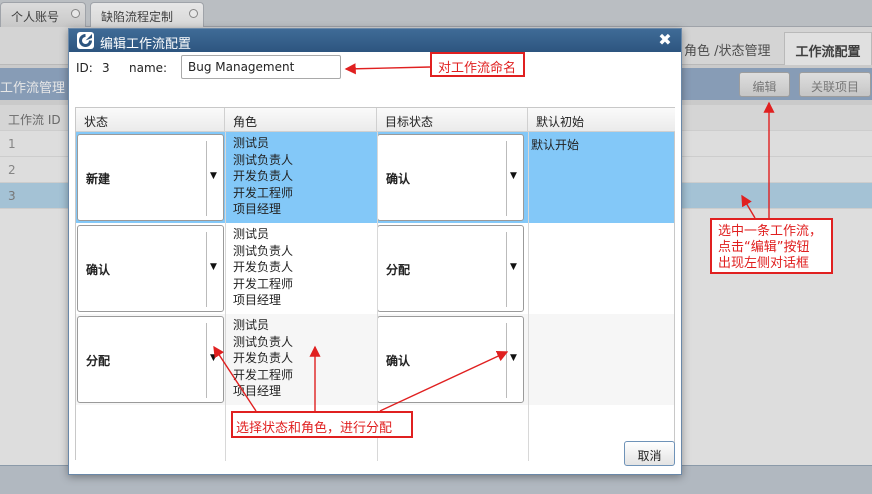  What do you see at coordinates (770, 231) in the screenshot?
I see `annotation-line: 选中一条工作流，` at bounding box center [770, 231].